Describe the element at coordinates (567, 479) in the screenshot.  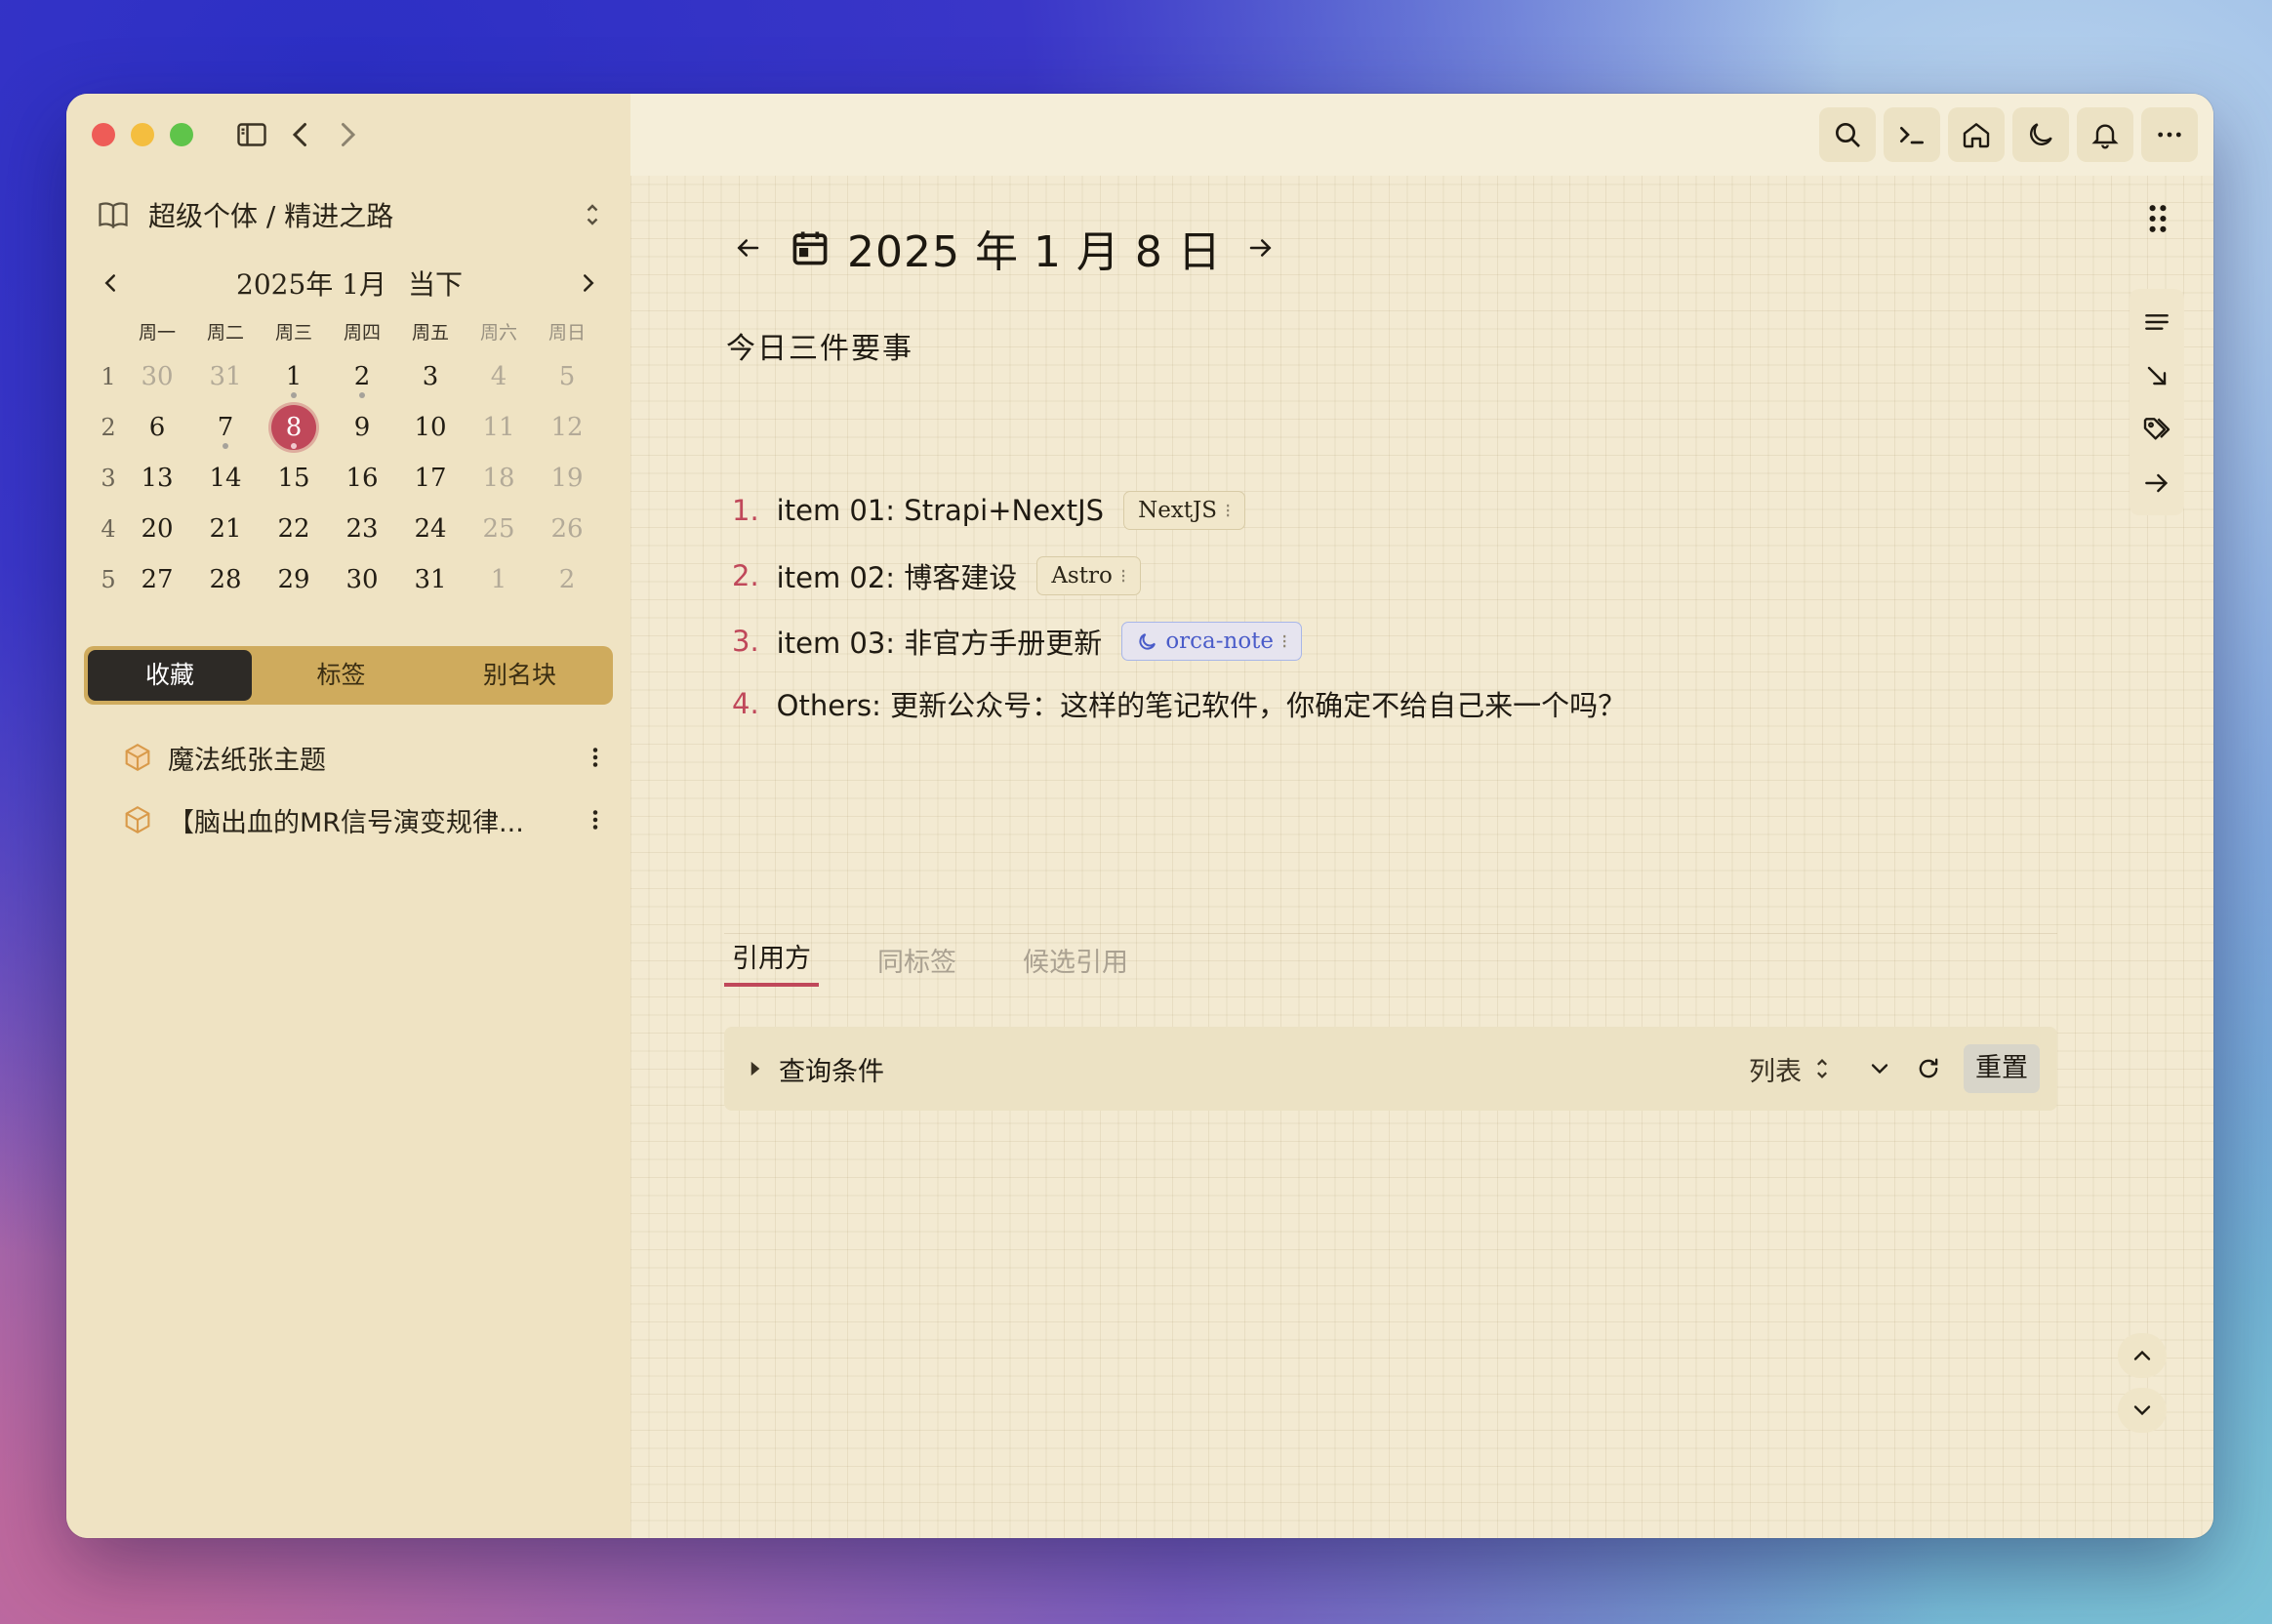
I see `calendar-day: 19` at that location.